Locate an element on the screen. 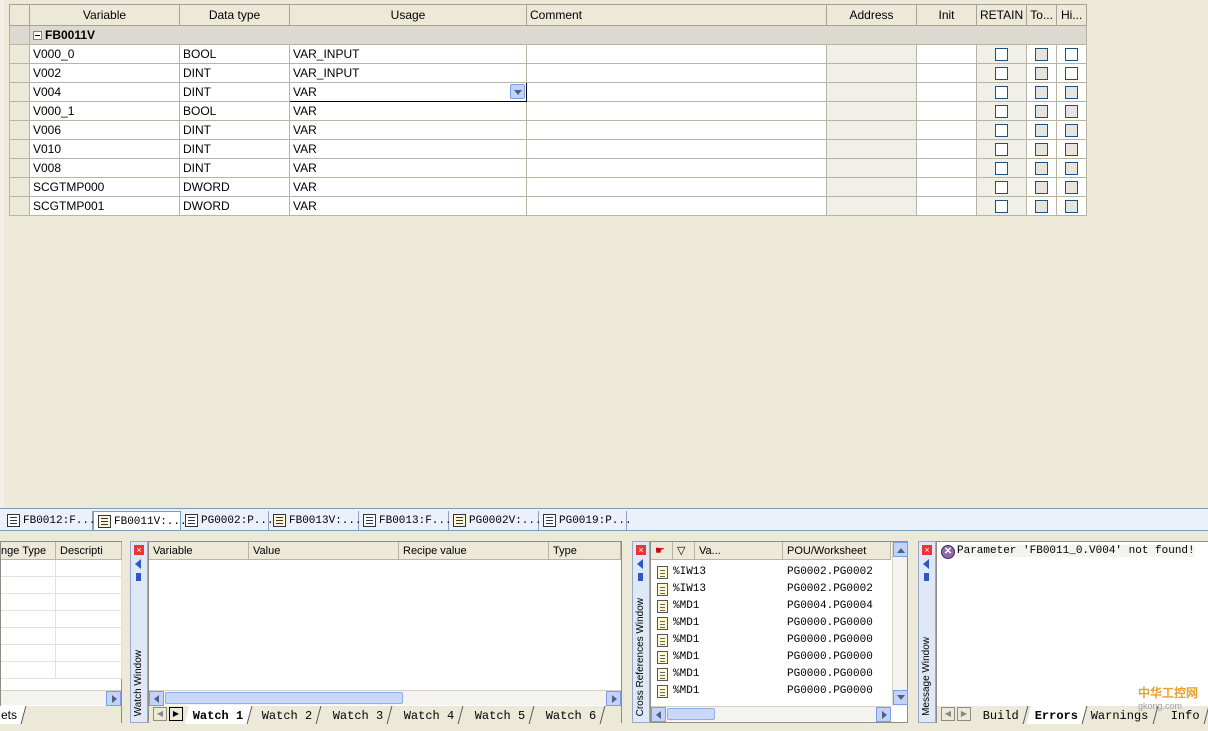  cell-datatype: BOOL is located at coordinates (234, 111).